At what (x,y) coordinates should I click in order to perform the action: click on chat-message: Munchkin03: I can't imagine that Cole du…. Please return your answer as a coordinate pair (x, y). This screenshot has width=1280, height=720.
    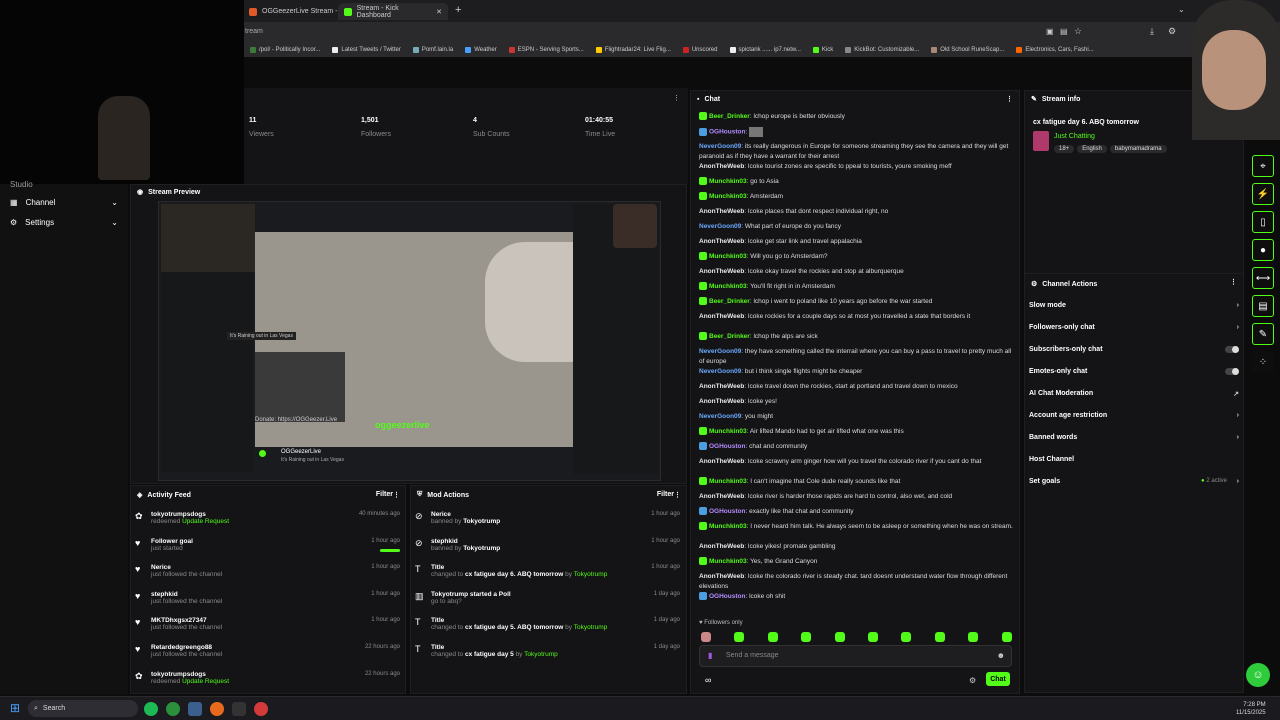
    Looking at the image, I should click on (856, 482).